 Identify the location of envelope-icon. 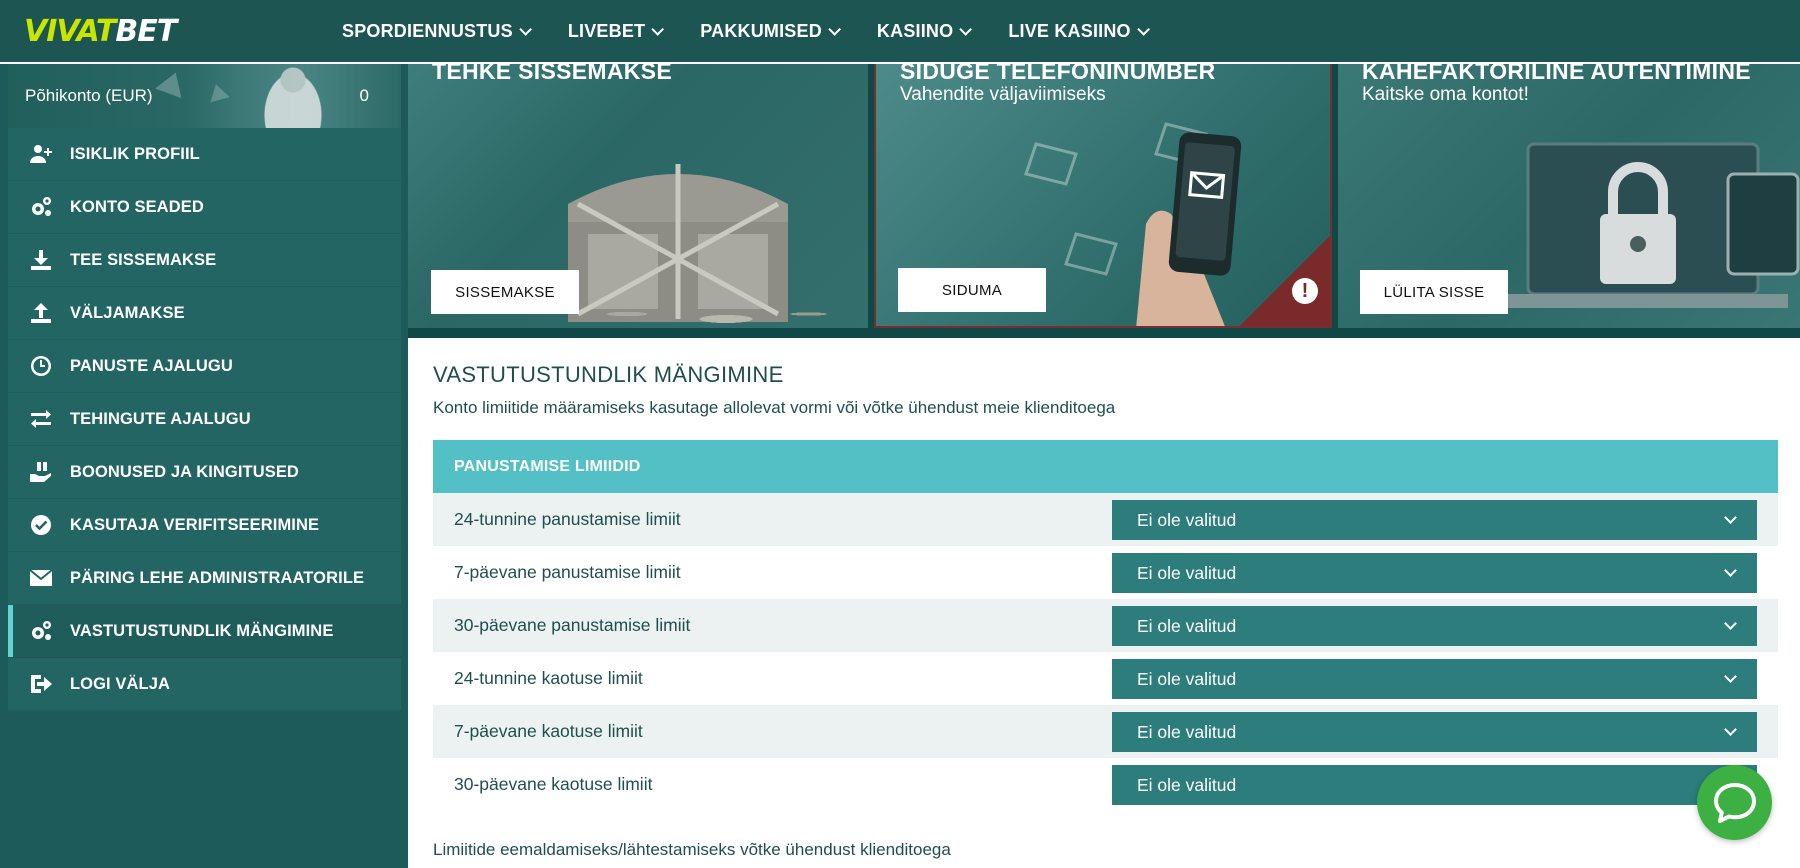
(41, 578).